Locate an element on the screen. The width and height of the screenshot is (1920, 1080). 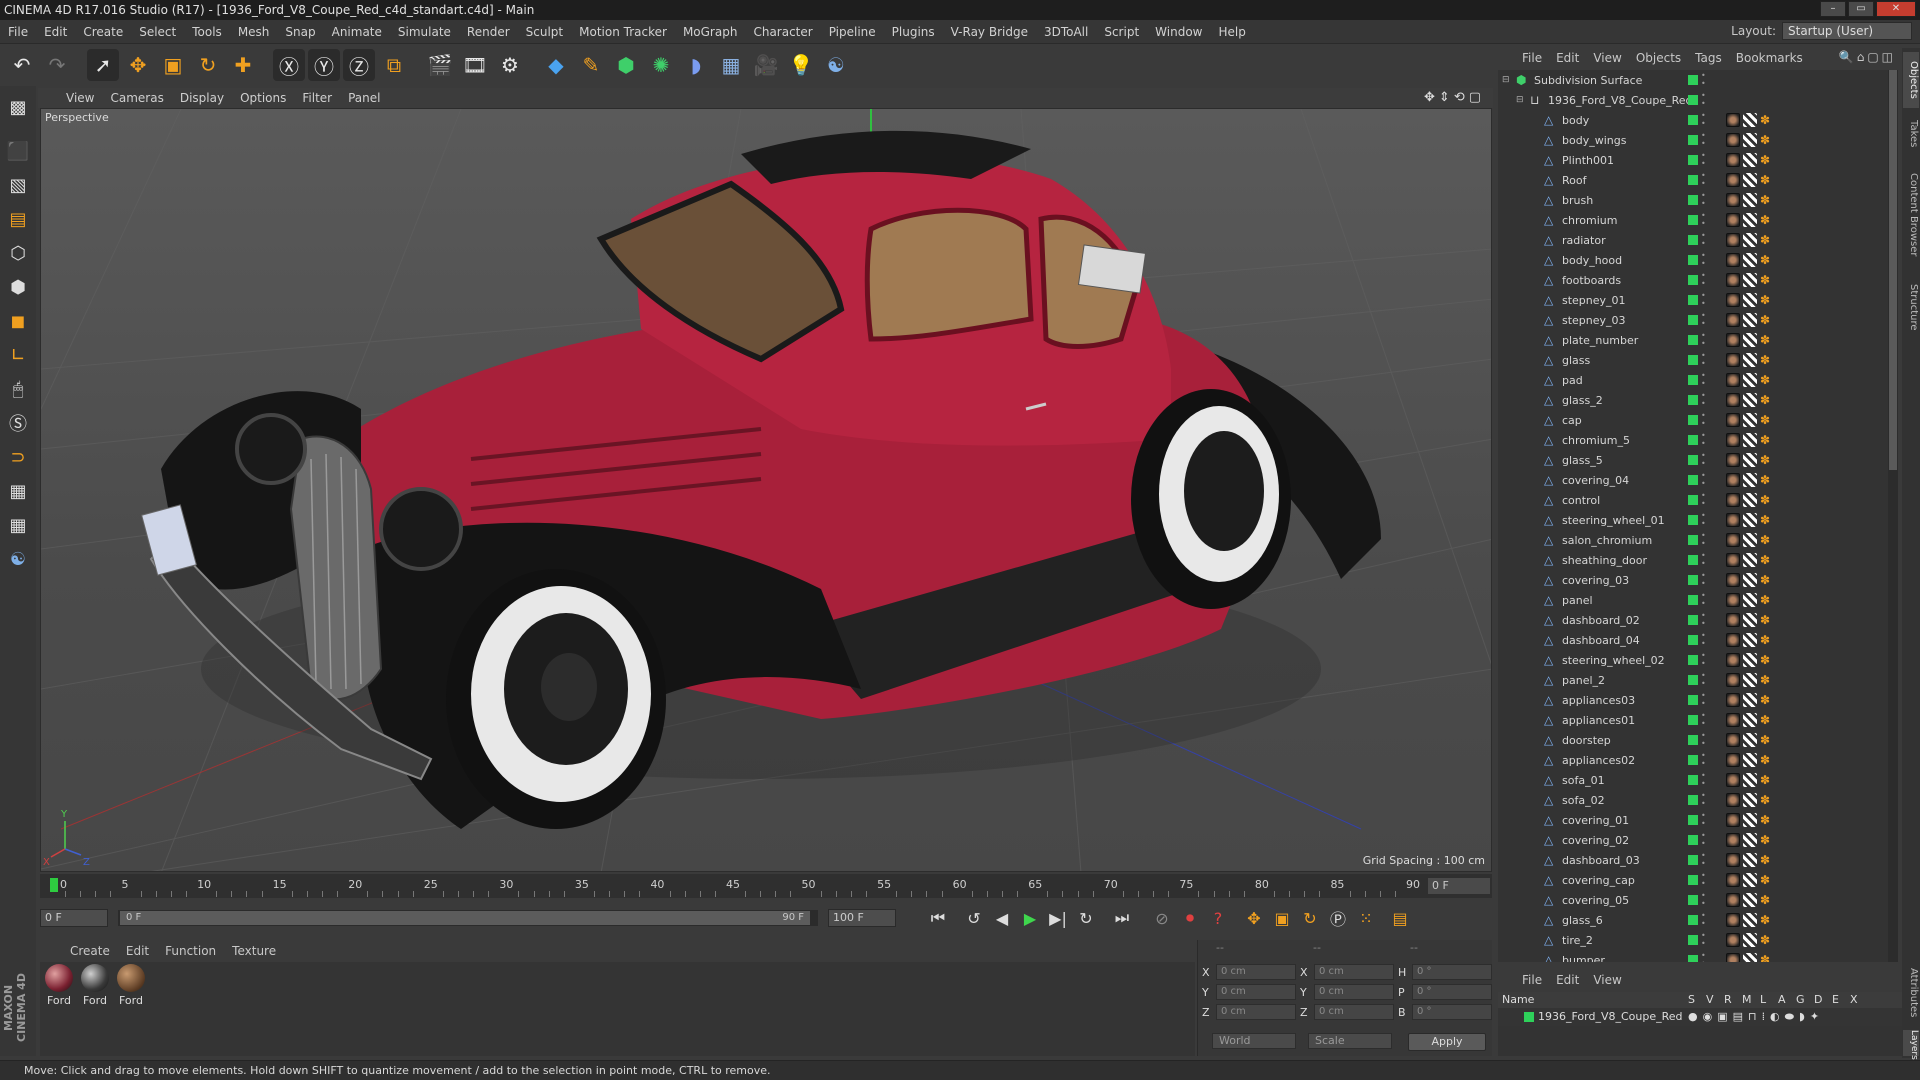
viewport-menu-view: View is located at coordinates (85, 98).